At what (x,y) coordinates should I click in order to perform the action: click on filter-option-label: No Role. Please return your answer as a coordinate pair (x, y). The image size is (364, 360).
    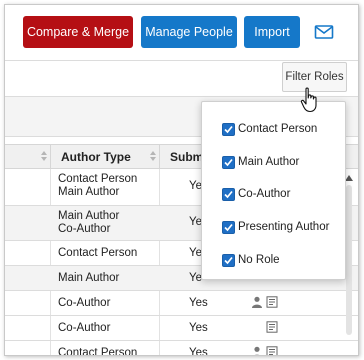
    Looking at the image, I should click on (259, 260).